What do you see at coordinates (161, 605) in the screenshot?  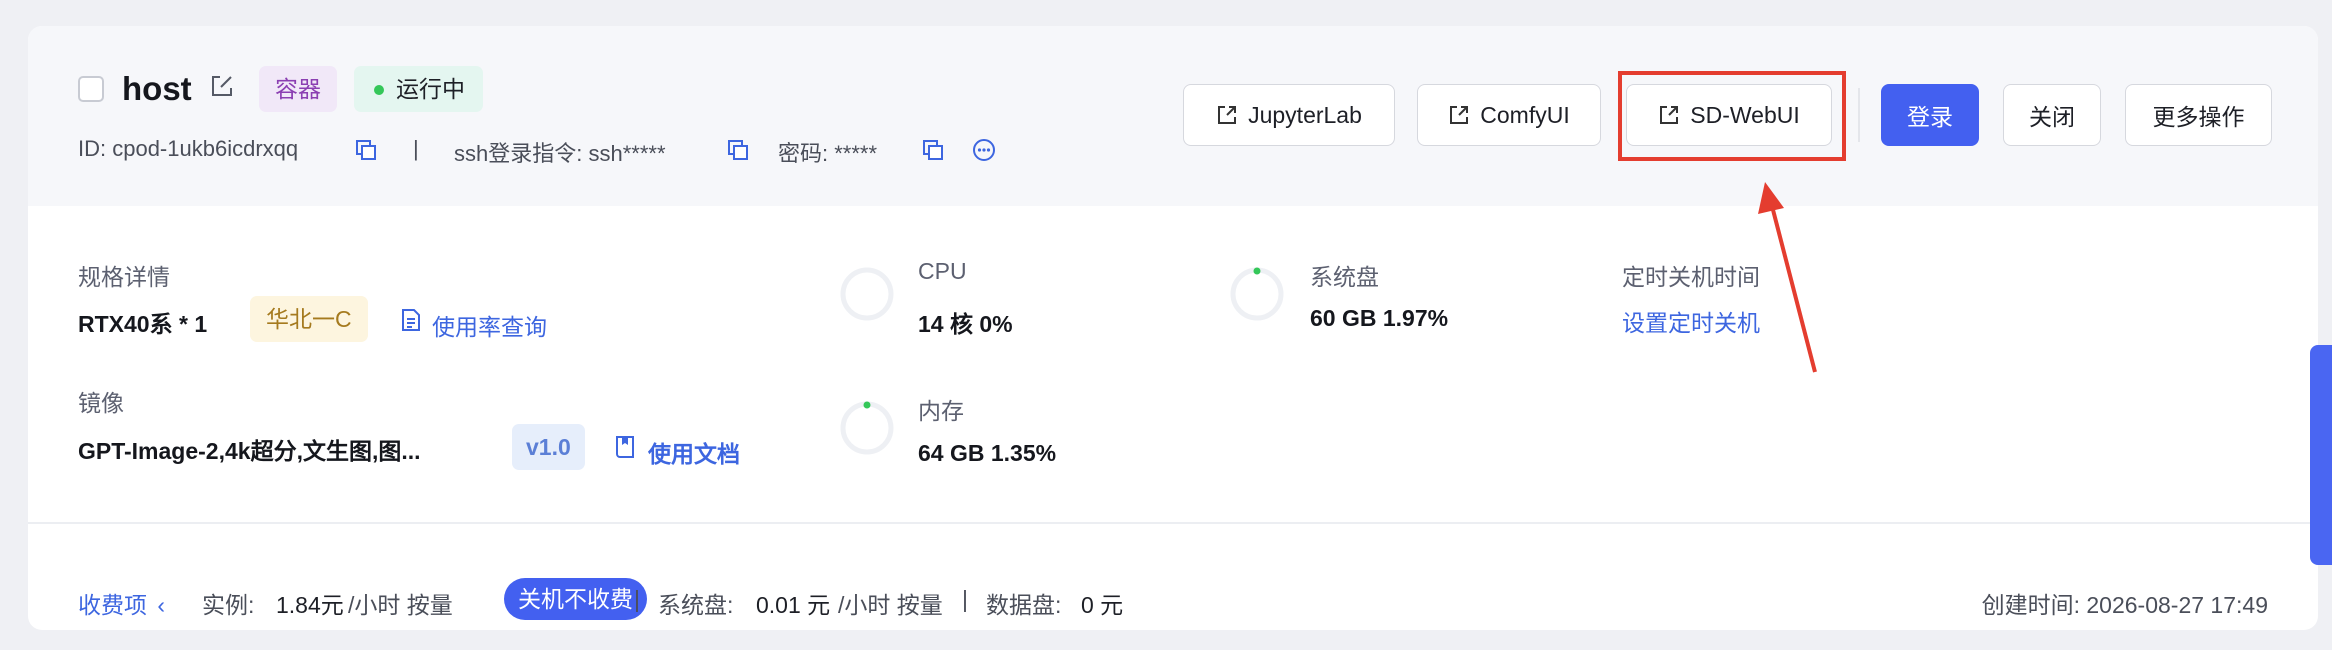 I see `chevron-left-icon: ‹` at bounding box center [161, 605].